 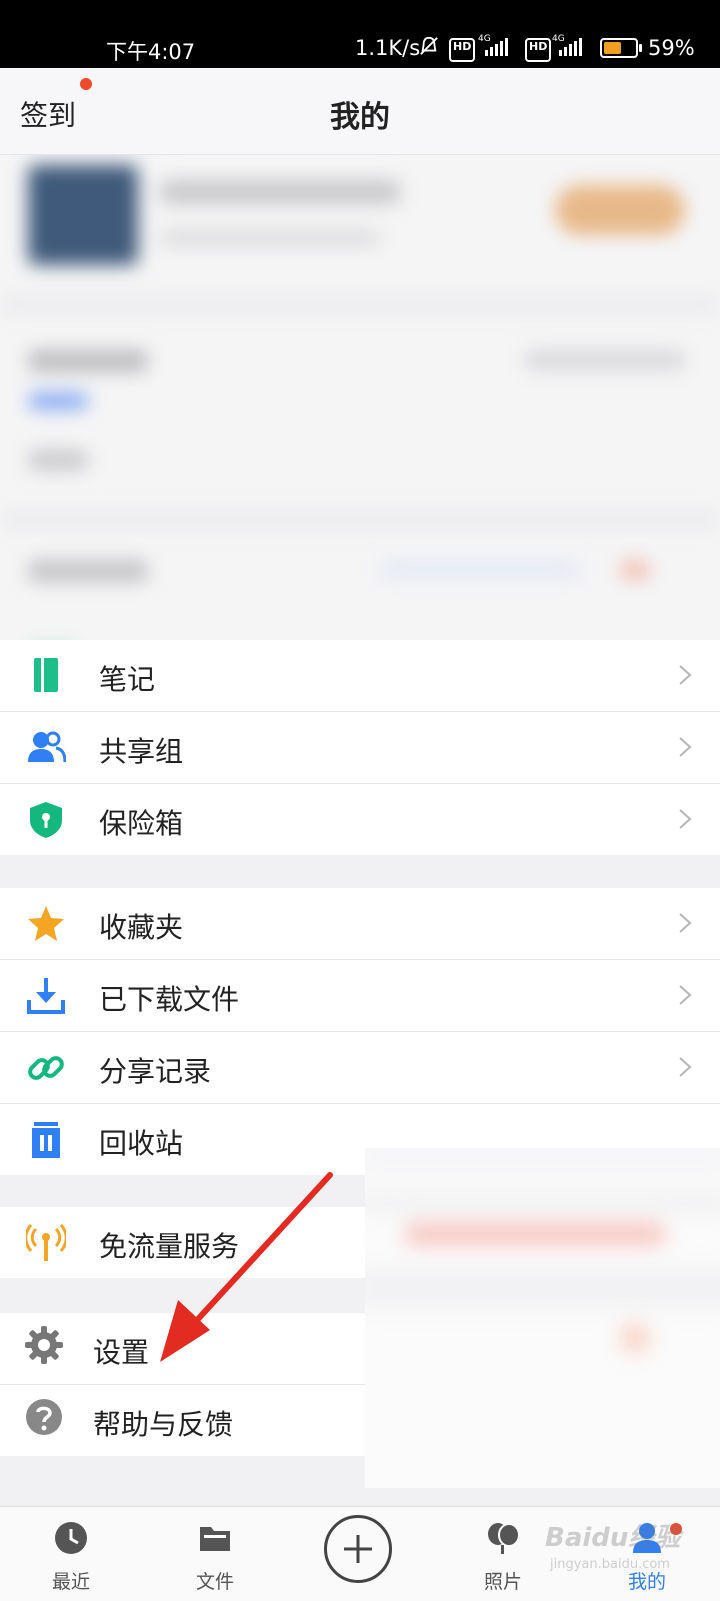 I want to click on watermark-url: jingyan.baidu.com, so click(x=610, y=1564).